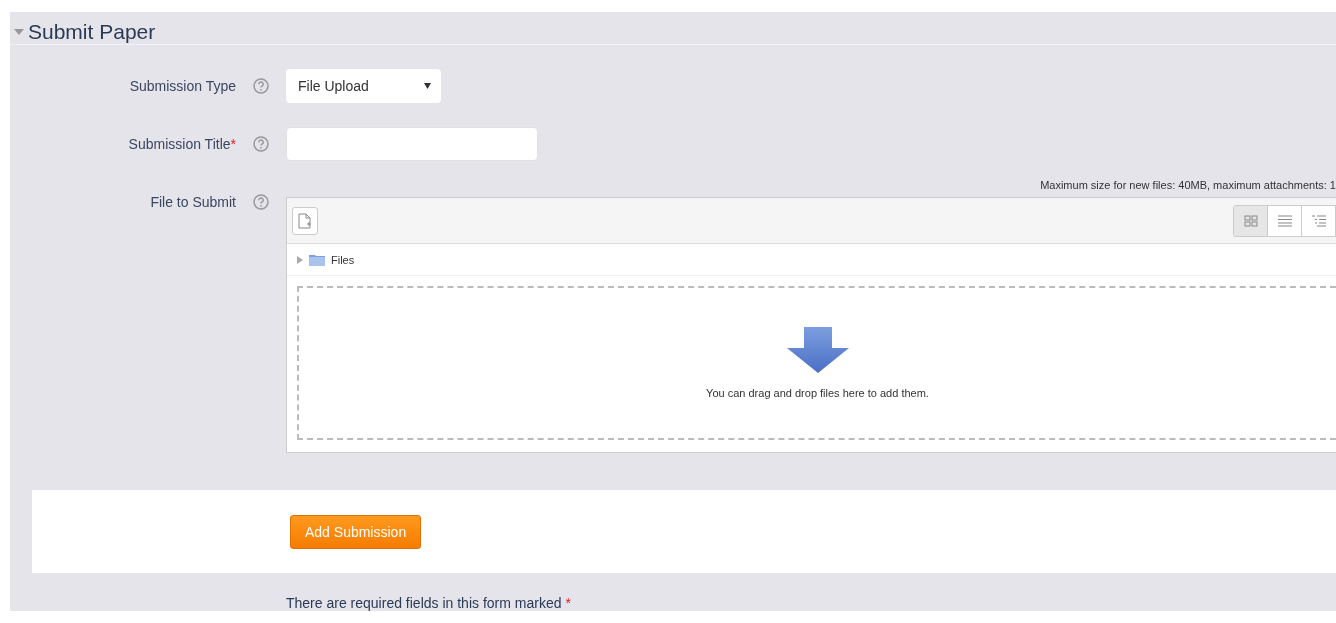 This screenshot has height=623, width=1336. Describe the element at coordinates (363, 86) in the screenshot. I see `submission-type-select: File Upload` at that location.